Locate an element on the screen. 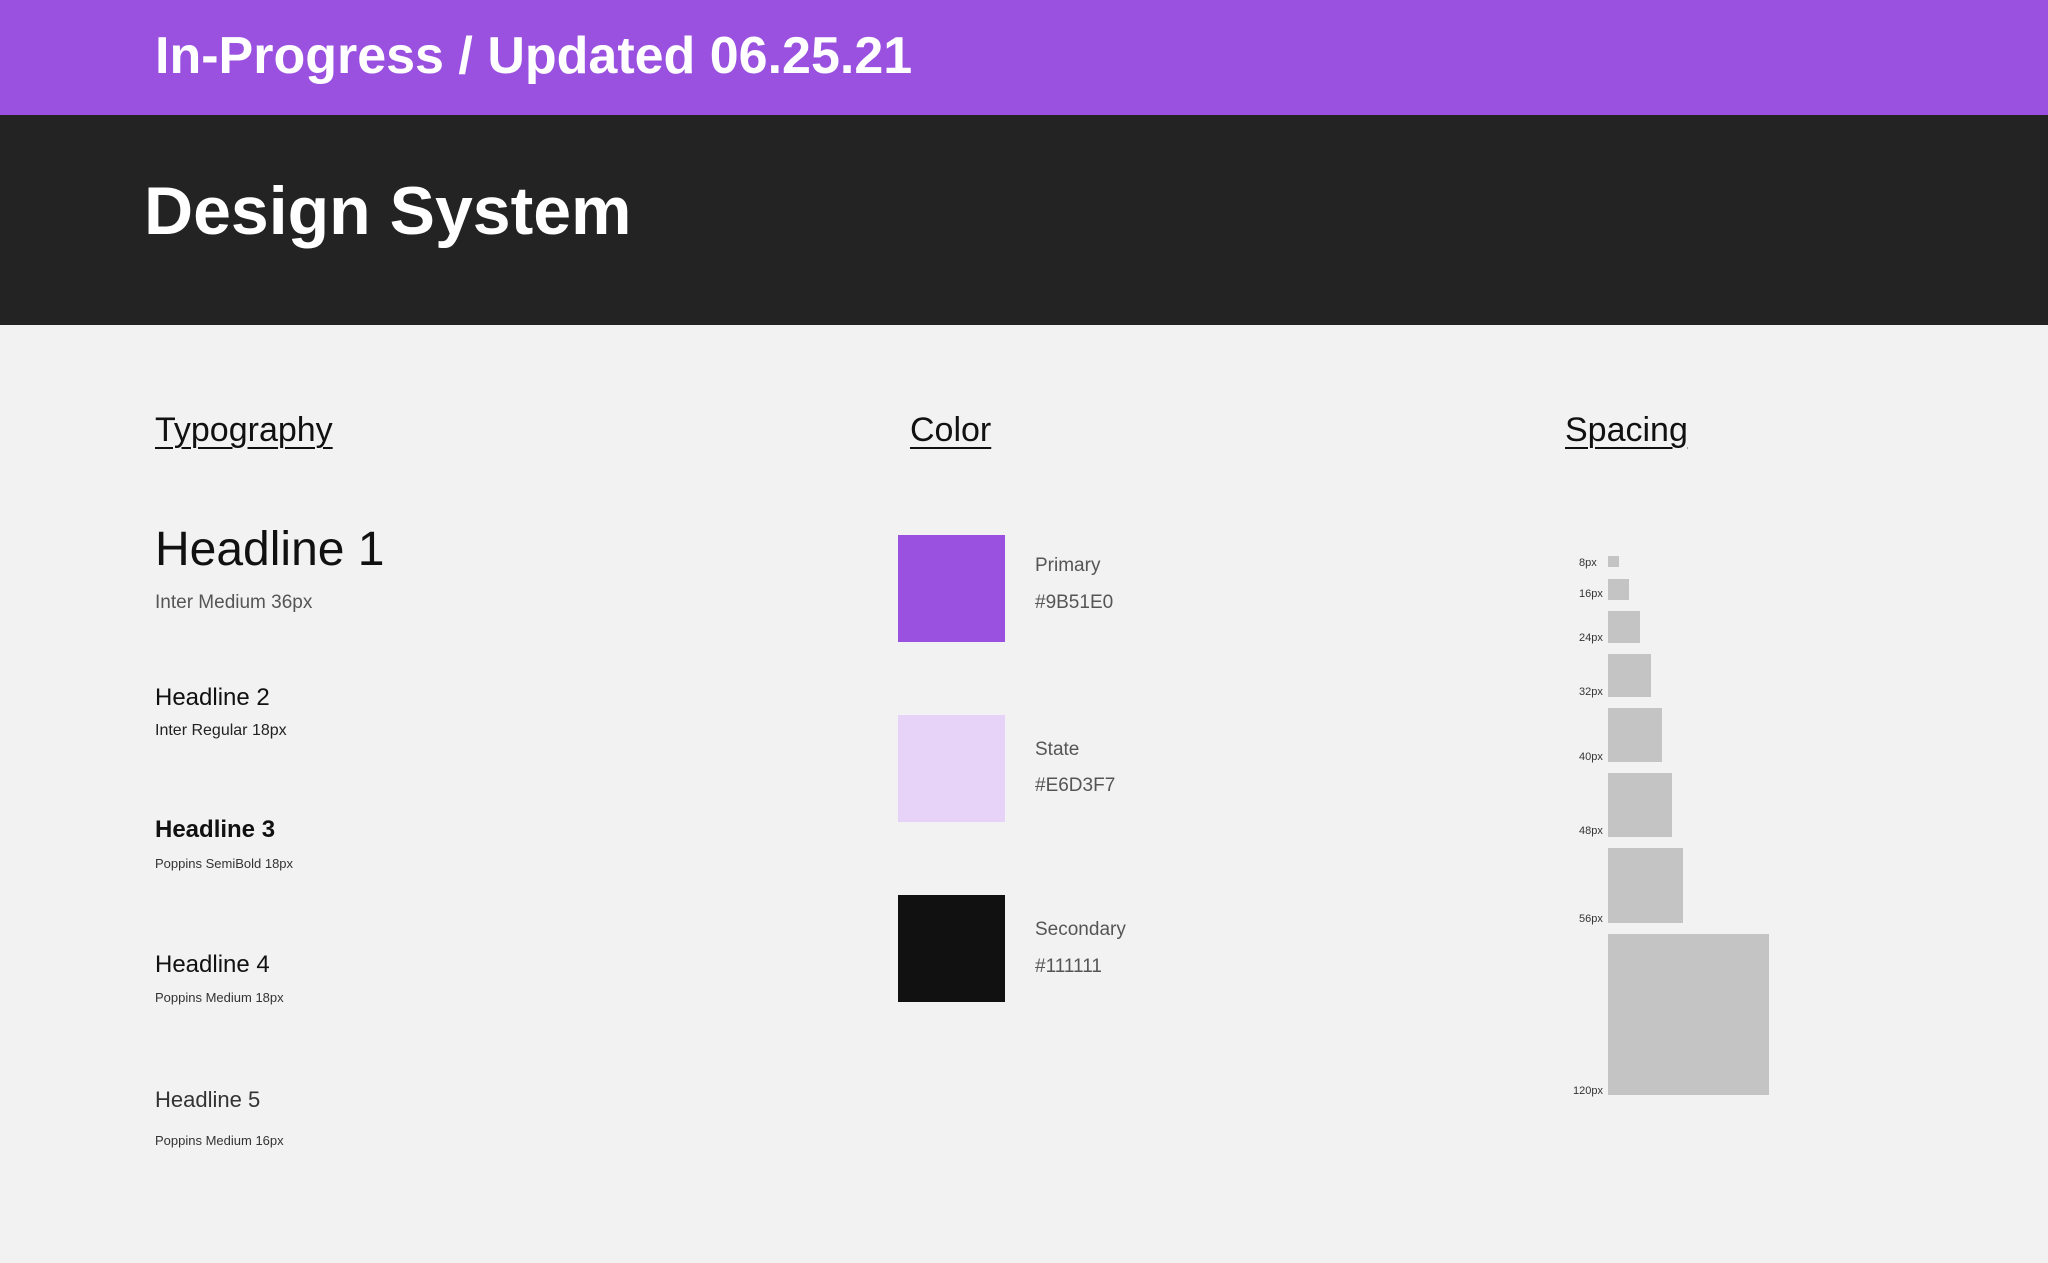 This screenshot has height=1263, width=2048. spacing-heading: Spacing is located at coordinates (1626, 430).